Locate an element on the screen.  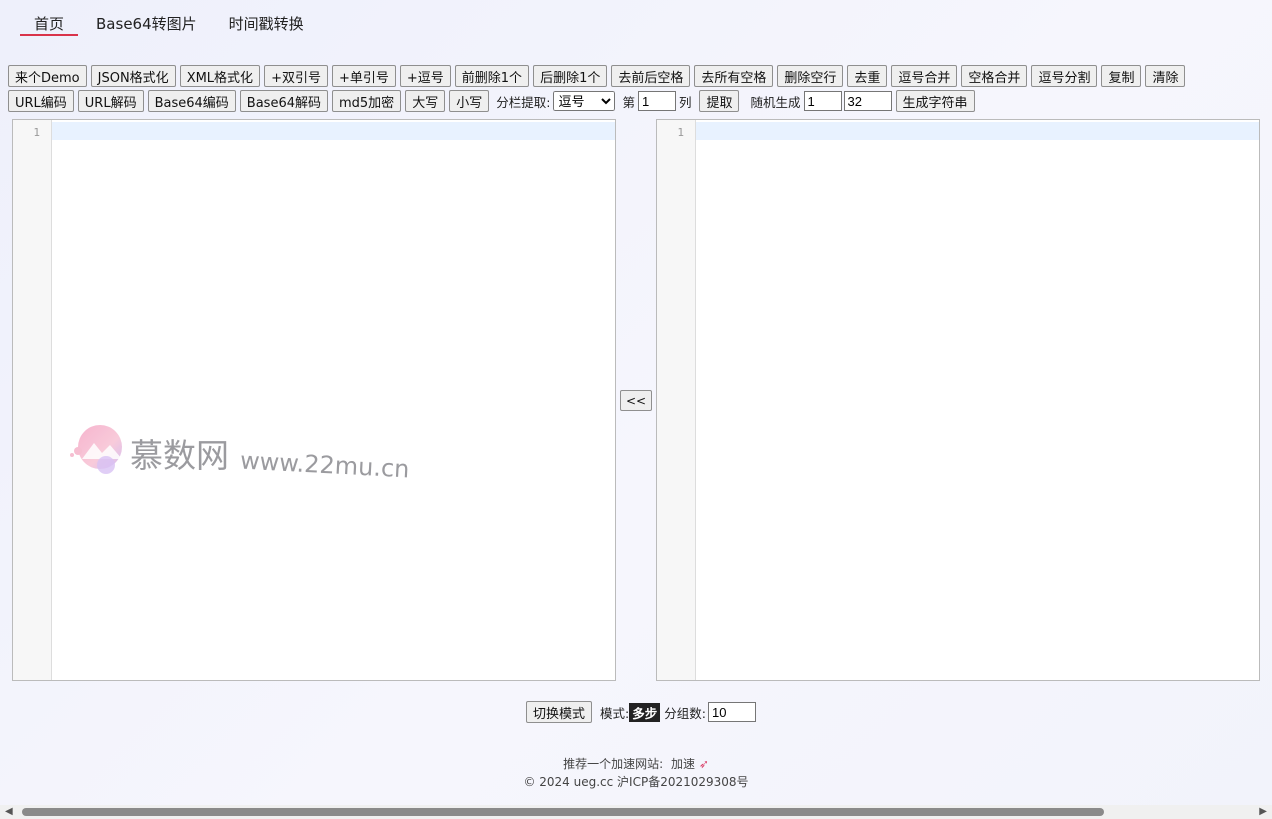
trim-button: 去前后空格 is located at coordinates (651, 76).